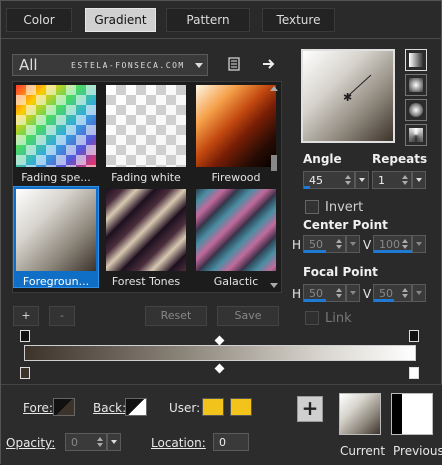  What do you see at coordinates (208, 20) in the screenshot?
I see `tab-pattern: Pattern` at bounding box center [208, 20].